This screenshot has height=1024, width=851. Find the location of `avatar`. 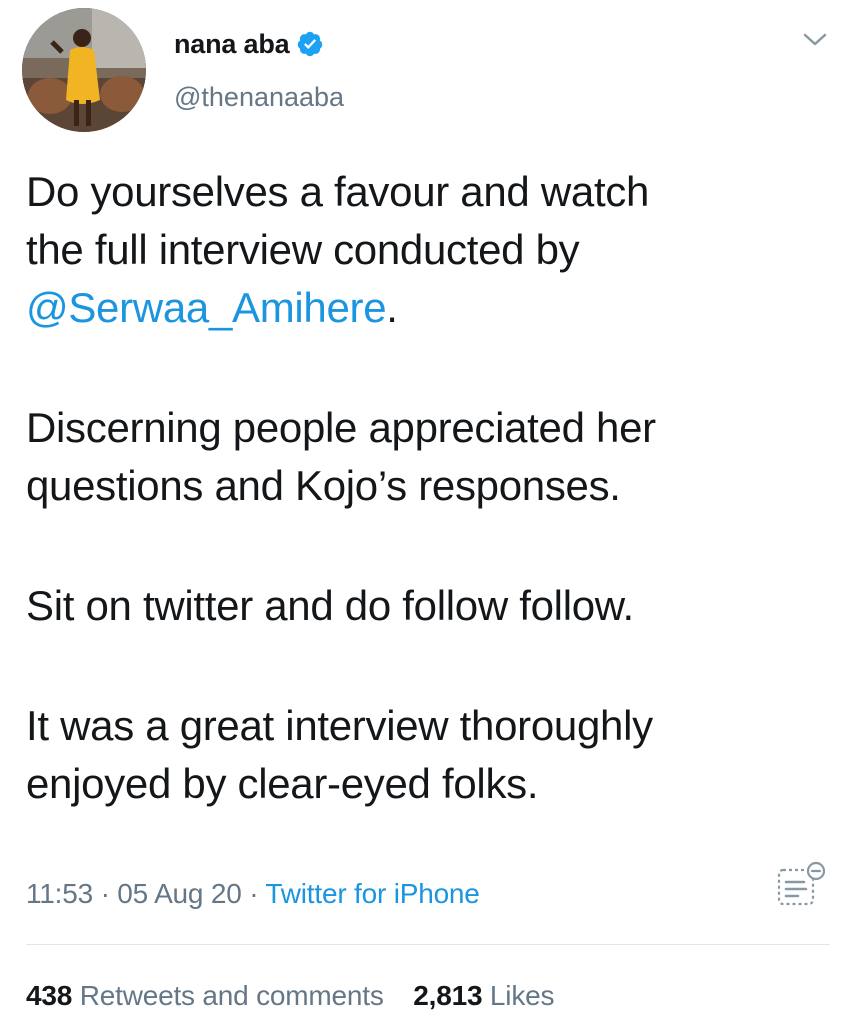

avatar is located at coordinates (84, 70).